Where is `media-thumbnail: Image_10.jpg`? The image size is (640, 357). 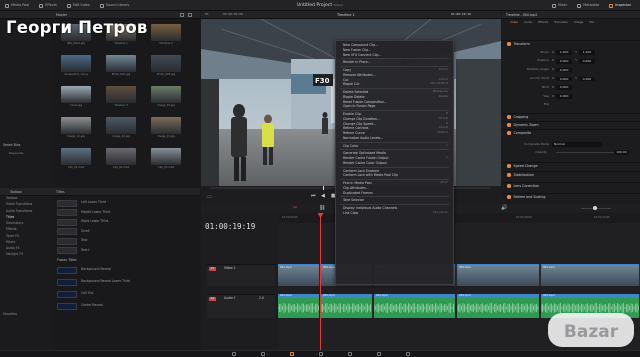
media-thumbnail: Image_10.jpg is located at coordinates (166, 97).